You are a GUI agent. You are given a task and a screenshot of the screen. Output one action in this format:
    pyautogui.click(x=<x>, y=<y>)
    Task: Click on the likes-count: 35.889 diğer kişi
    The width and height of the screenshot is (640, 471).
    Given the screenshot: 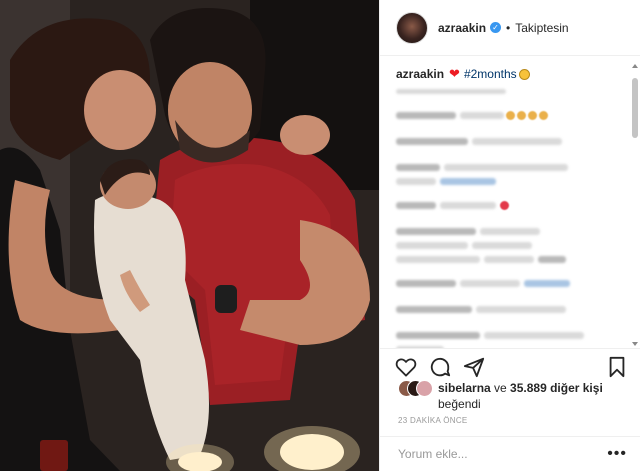 What is the action you would take?
    pyautogui.click(x=556, y=388)
    